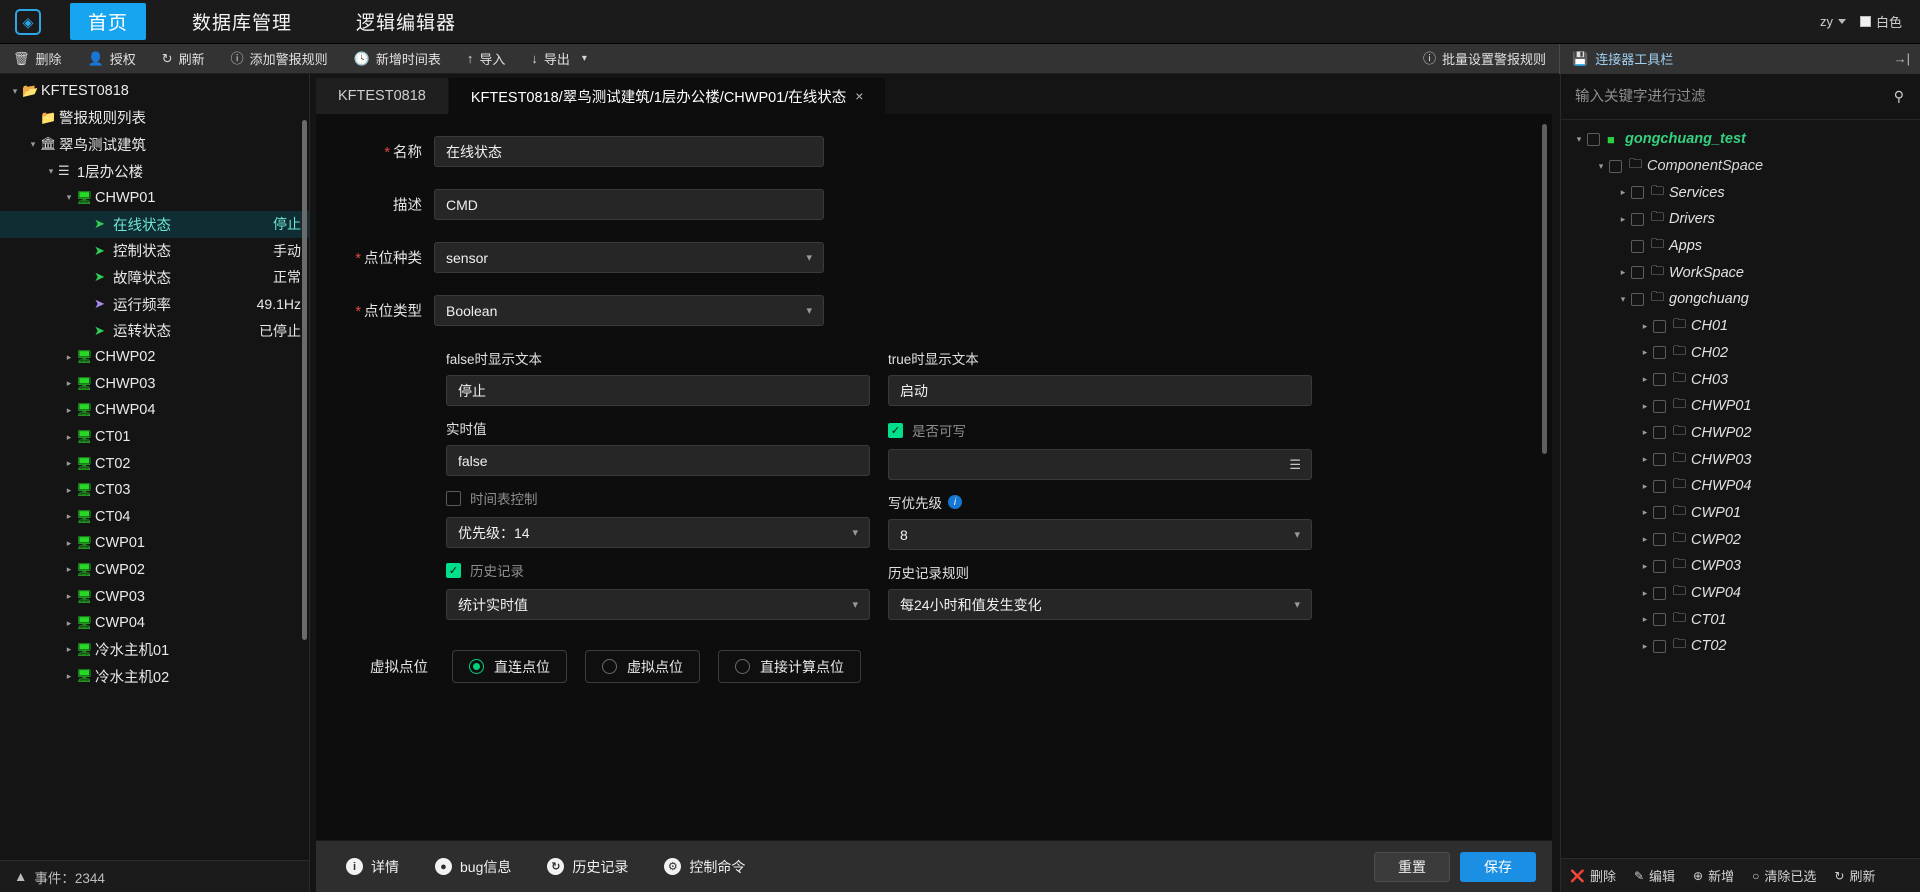  What do you see at coordinates (154, 623) in the screenshot?
I see `tree-row: ▸ 🖥 CWP04` at bounding box center [154, 623].